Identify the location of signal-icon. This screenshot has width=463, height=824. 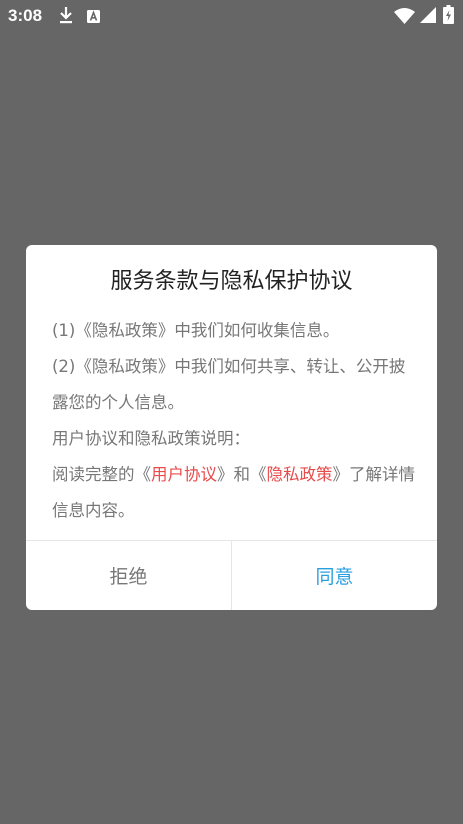
(428, 17).